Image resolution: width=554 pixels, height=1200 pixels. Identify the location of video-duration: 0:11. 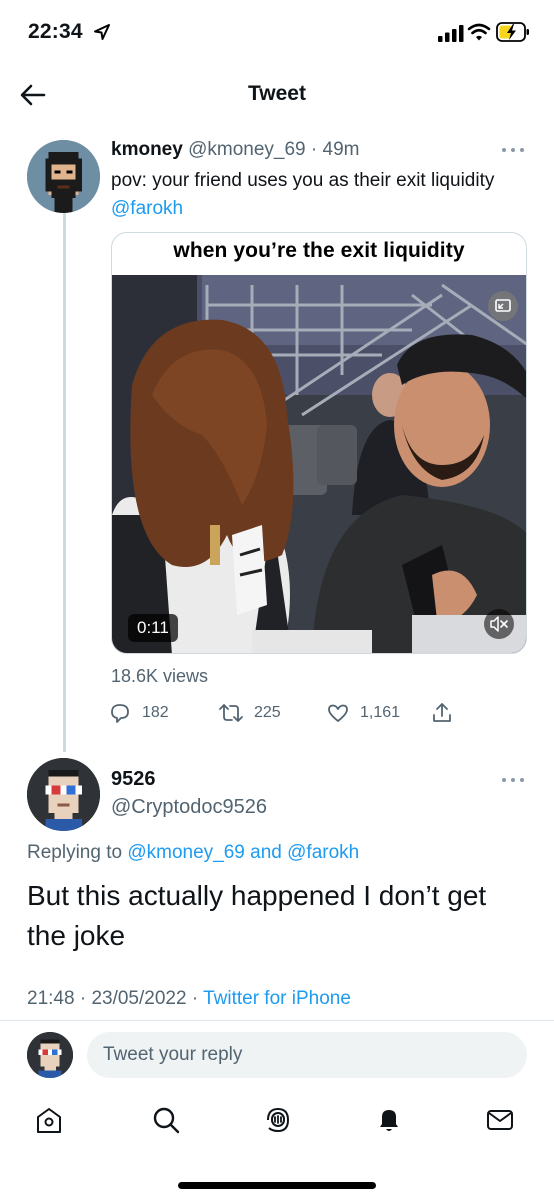
(153, 628).